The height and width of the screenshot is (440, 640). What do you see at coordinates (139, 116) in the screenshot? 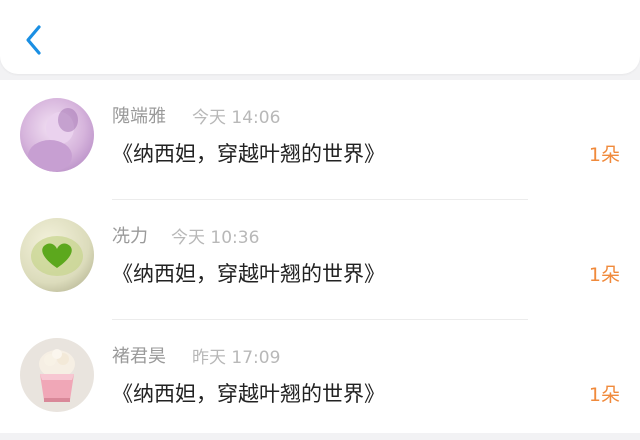
I see `sender-name: 隗端雅` at bounding box center [139, 116].